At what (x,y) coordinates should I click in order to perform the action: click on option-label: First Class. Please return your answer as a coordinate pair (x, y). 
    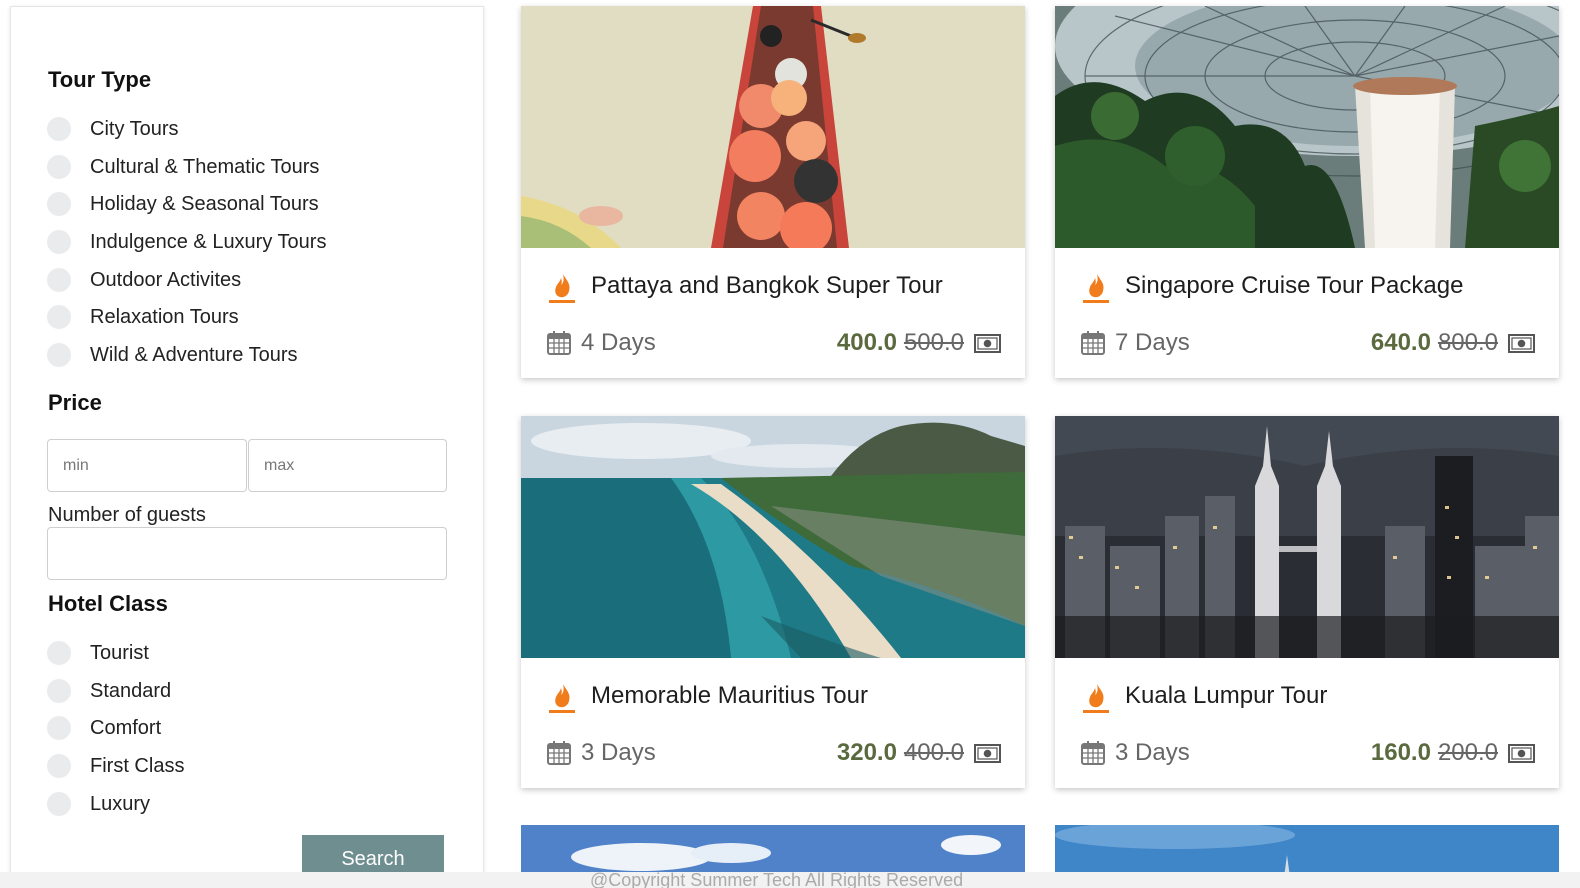
    Looking at the image, I should click on (137, 765).